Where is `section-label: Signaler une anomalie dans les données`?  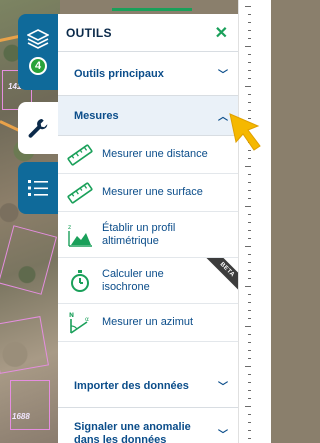
section-label: Signaler une anomalie dans les données is located at coordinates (132, 432).